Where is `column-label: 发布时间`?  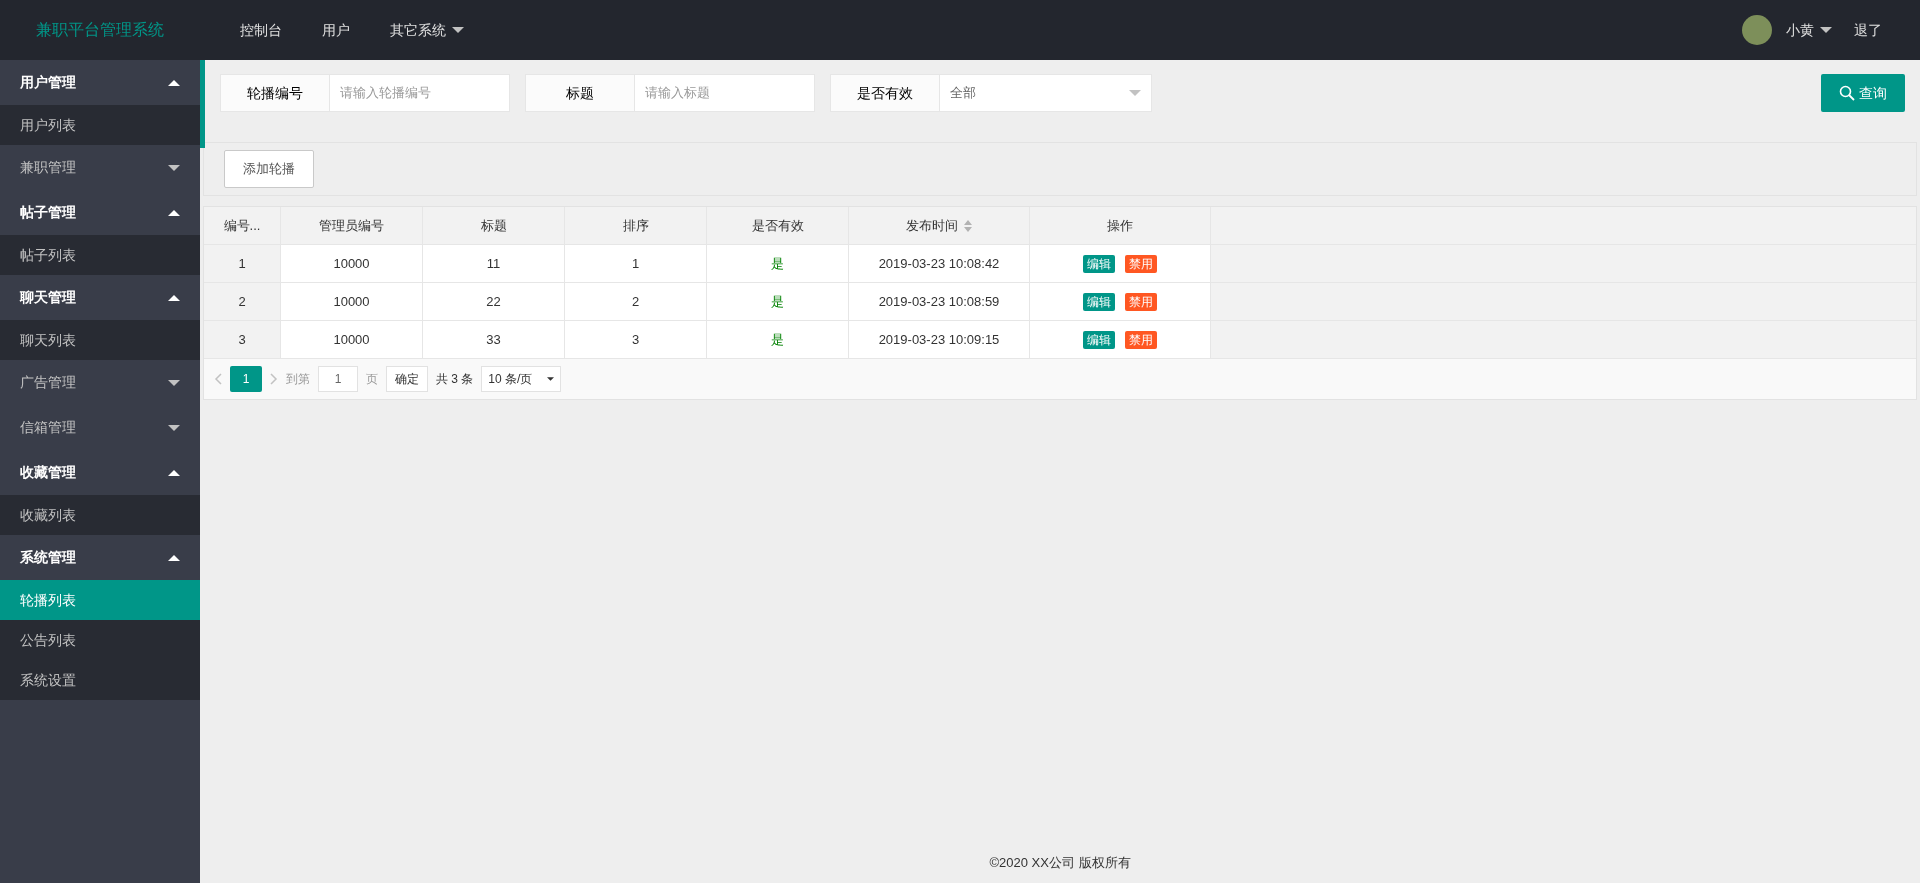
column-label: 发布时间 is located at coordinates (932, 225).